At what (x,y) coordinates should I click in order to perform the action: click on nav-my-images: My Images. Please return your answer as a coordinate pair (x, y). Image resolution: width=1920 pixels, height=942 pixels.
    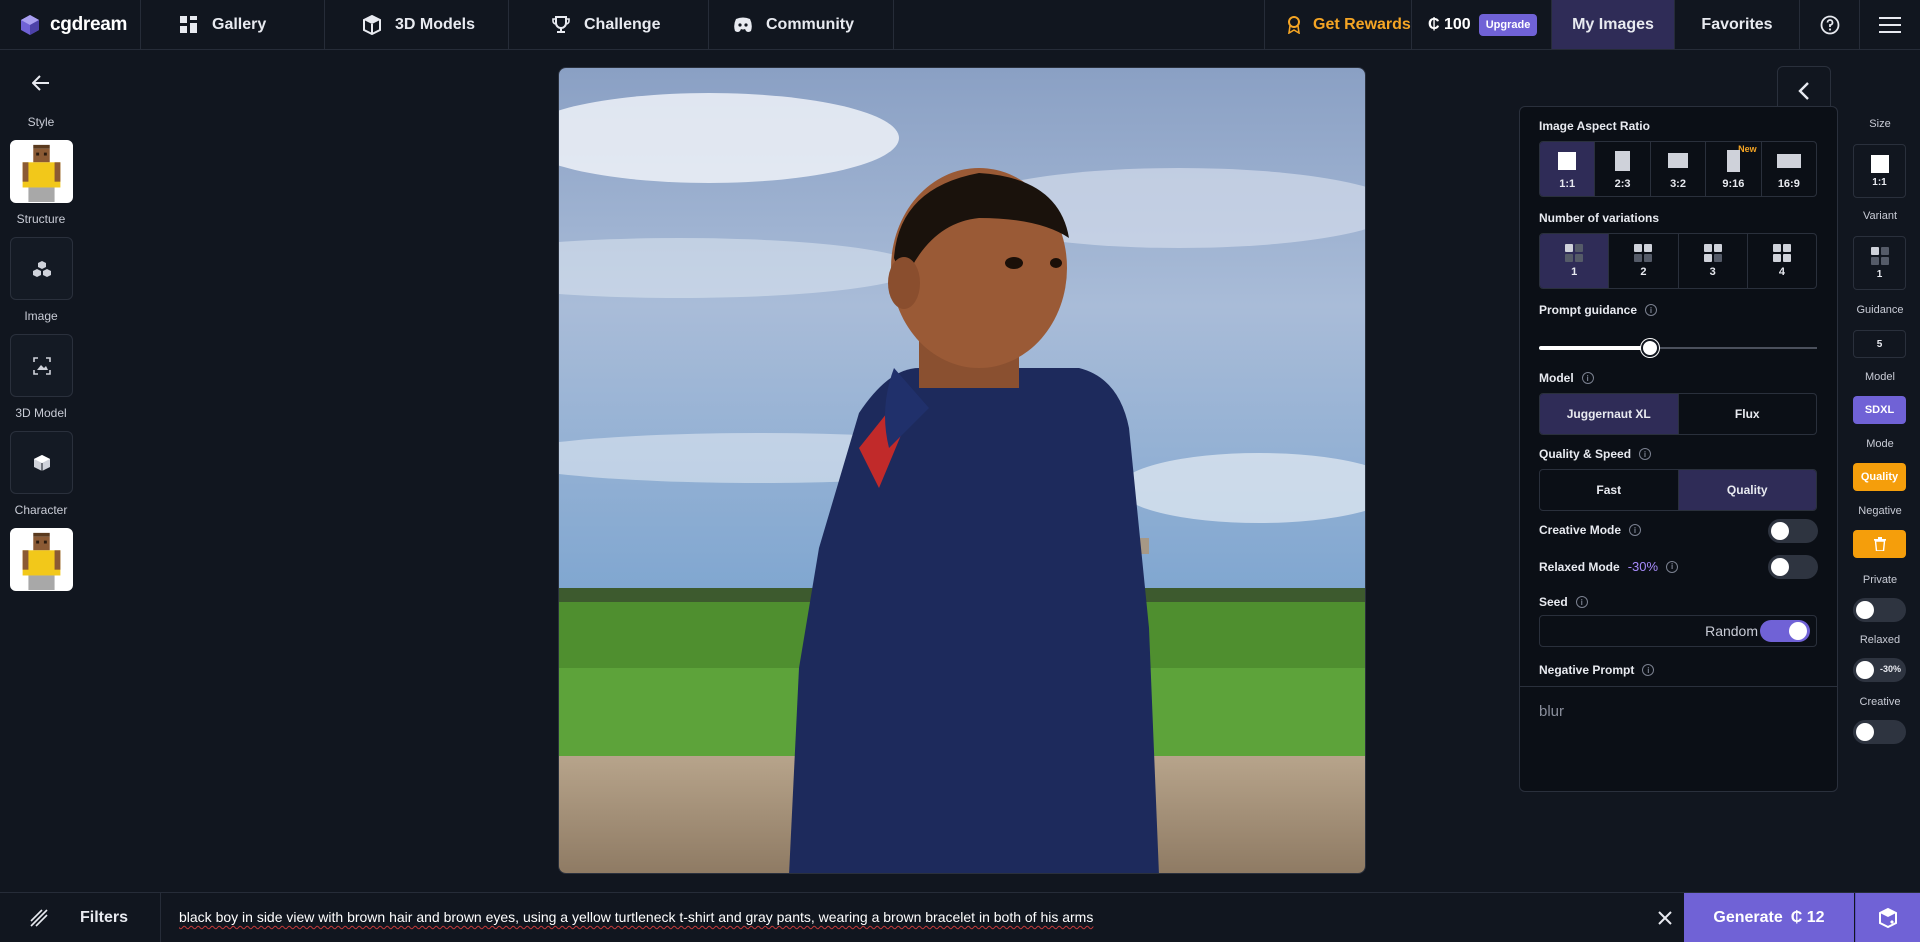
    Looking at the image, I should click on (1613, 24).